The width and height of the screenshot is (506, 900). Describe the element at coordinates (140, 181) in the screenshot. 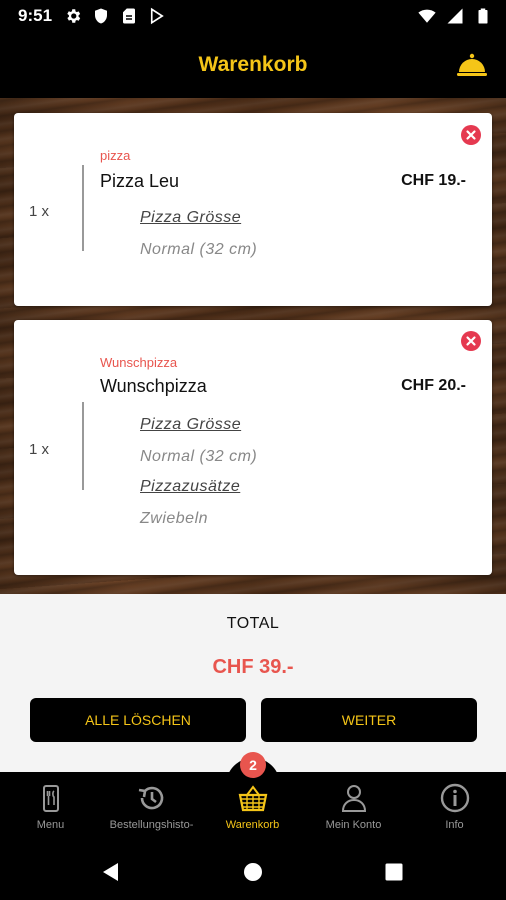

I see `item-name: Pizza Leu` at that location.